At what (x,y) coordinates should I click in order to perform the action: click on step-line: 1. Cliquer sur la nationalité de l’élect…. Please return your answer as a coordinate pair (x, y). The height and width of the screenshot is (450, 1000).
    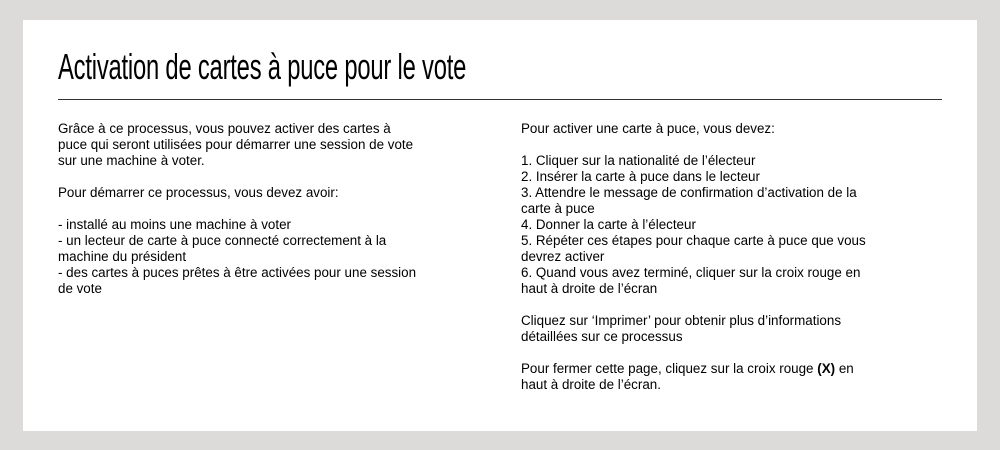
    Looking at the image, I should click on (638, 160).